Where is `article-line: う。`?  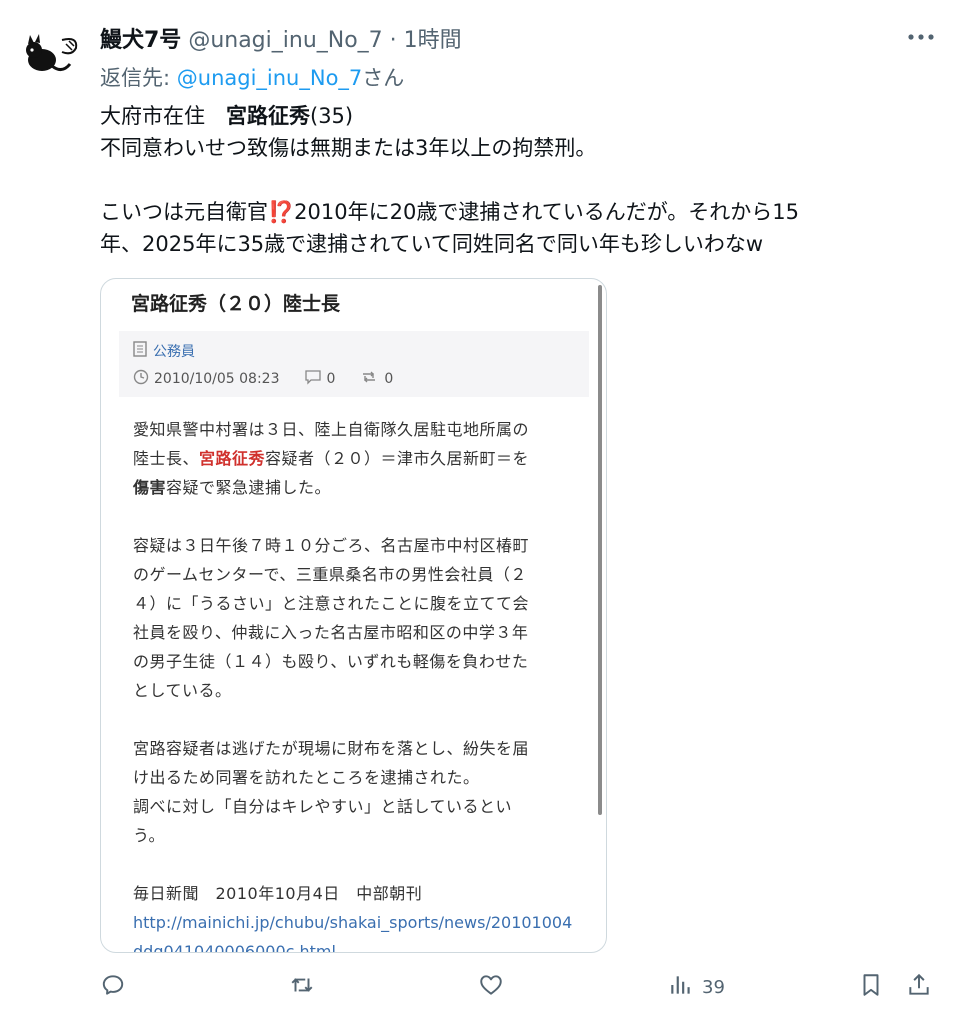 article-line: う。 is located at coordinates (149, 835).